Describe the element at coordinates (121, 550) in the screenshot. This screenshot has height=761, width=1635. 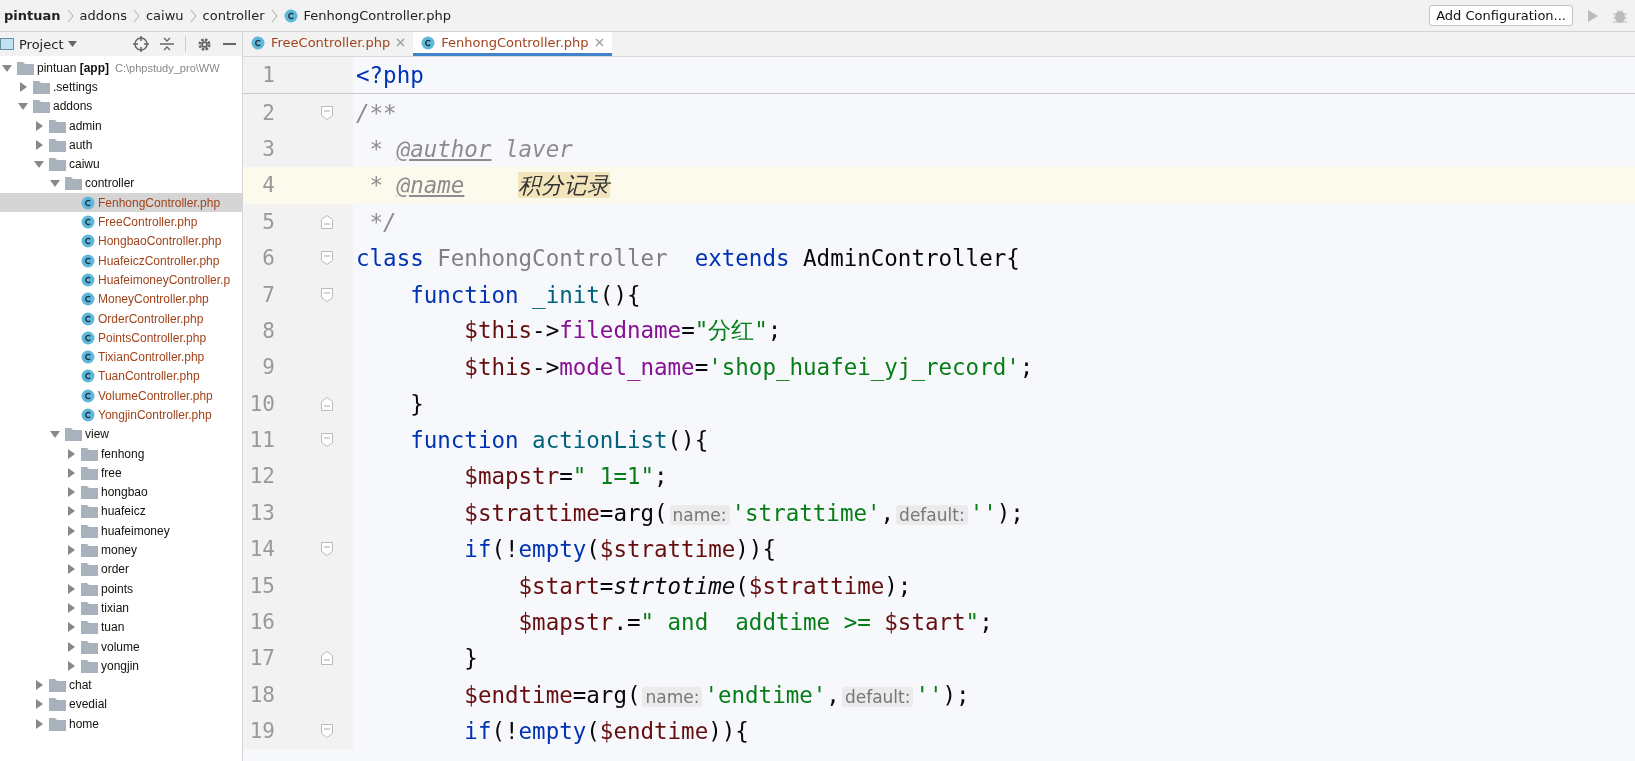
I see `tree-item: money` at that location.